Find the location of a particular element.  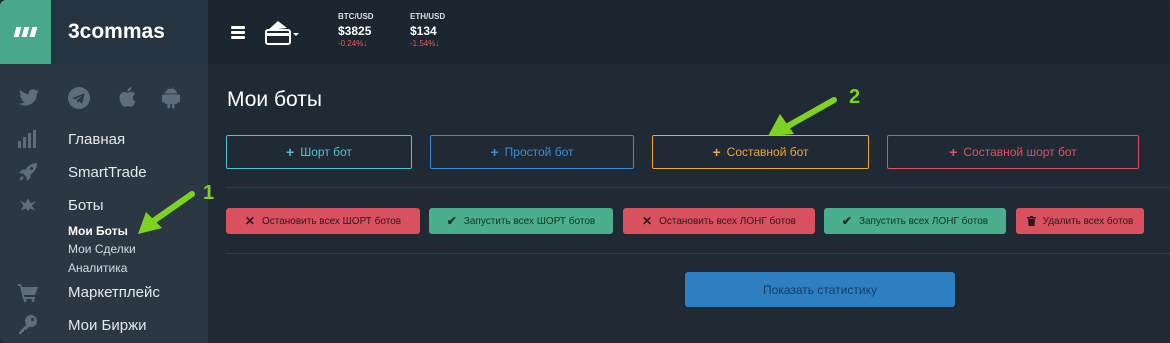

show-statistics-button: Показать статистику is located at coordinates (820, 289).